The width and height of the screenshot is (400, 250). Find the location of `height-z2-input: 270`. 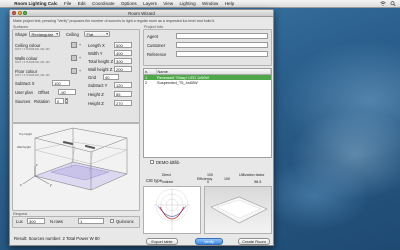

height-z2-input: 270 is located at coordinates (123, 103).